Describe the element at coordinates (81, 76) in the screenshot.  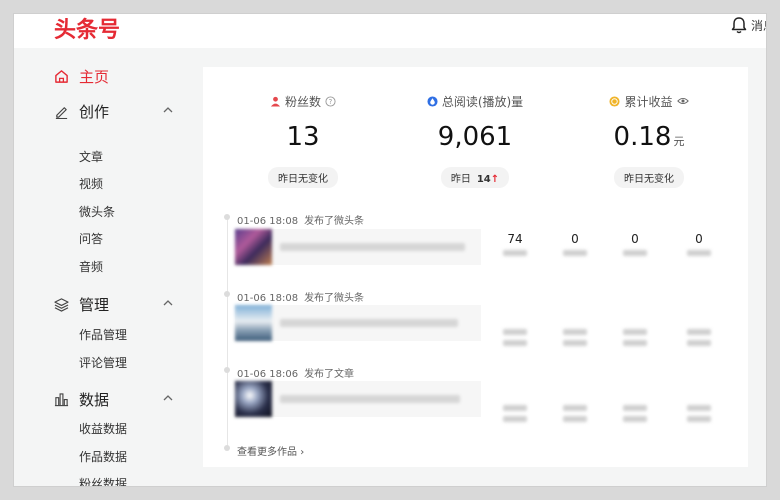
I see `sidebar-item-home: 主页` at that location.